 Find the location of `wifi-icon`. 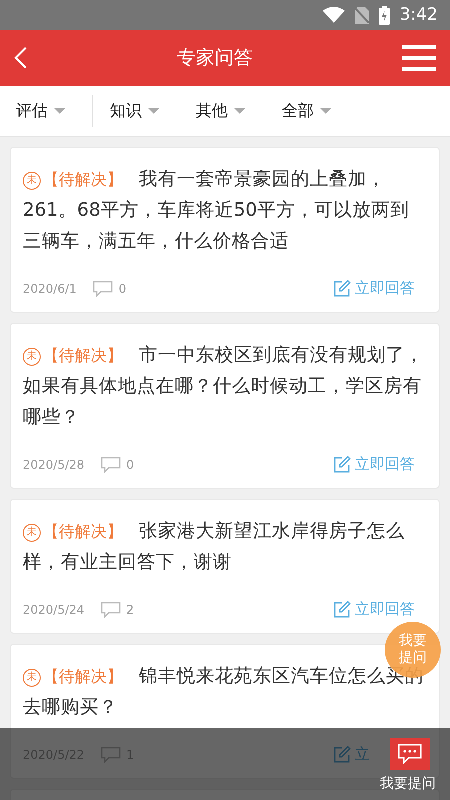

wifi-icon is located at coordinates (333, 15).